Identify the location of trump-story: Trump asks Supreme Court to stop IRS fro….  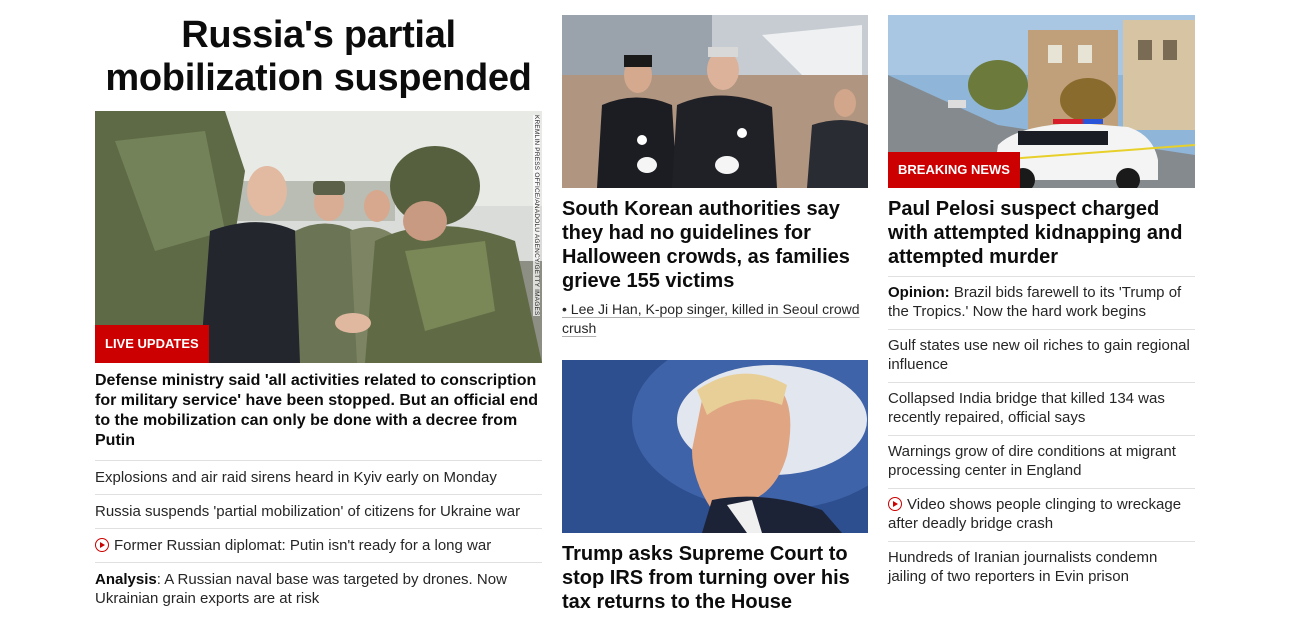
(715, 487).